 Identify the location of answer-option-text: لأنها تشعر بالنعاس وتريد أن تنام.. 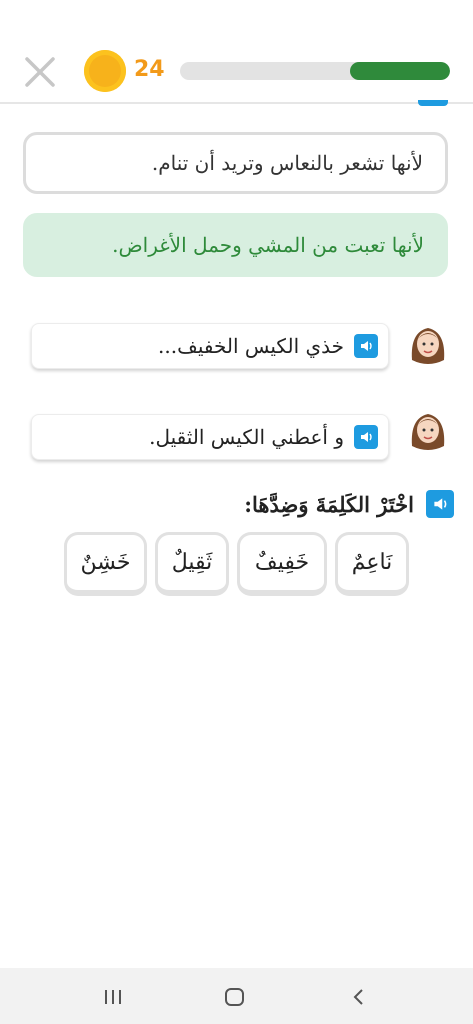
(287, 163).